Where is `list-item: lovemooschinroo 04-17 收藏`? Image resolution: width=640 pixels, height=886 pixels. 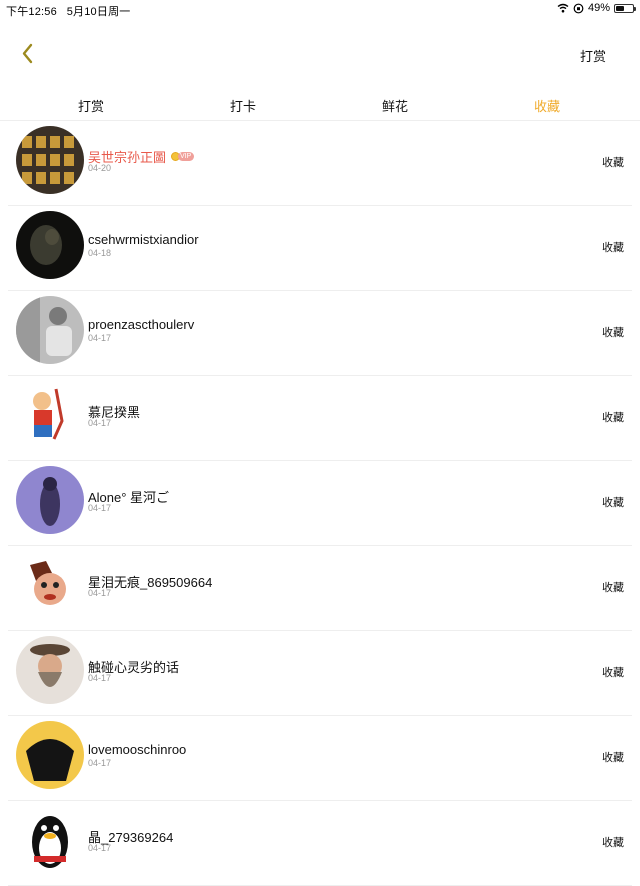 list-item: lovemooschinroo 04-17 收藏 is located at coordinates (320, 758).